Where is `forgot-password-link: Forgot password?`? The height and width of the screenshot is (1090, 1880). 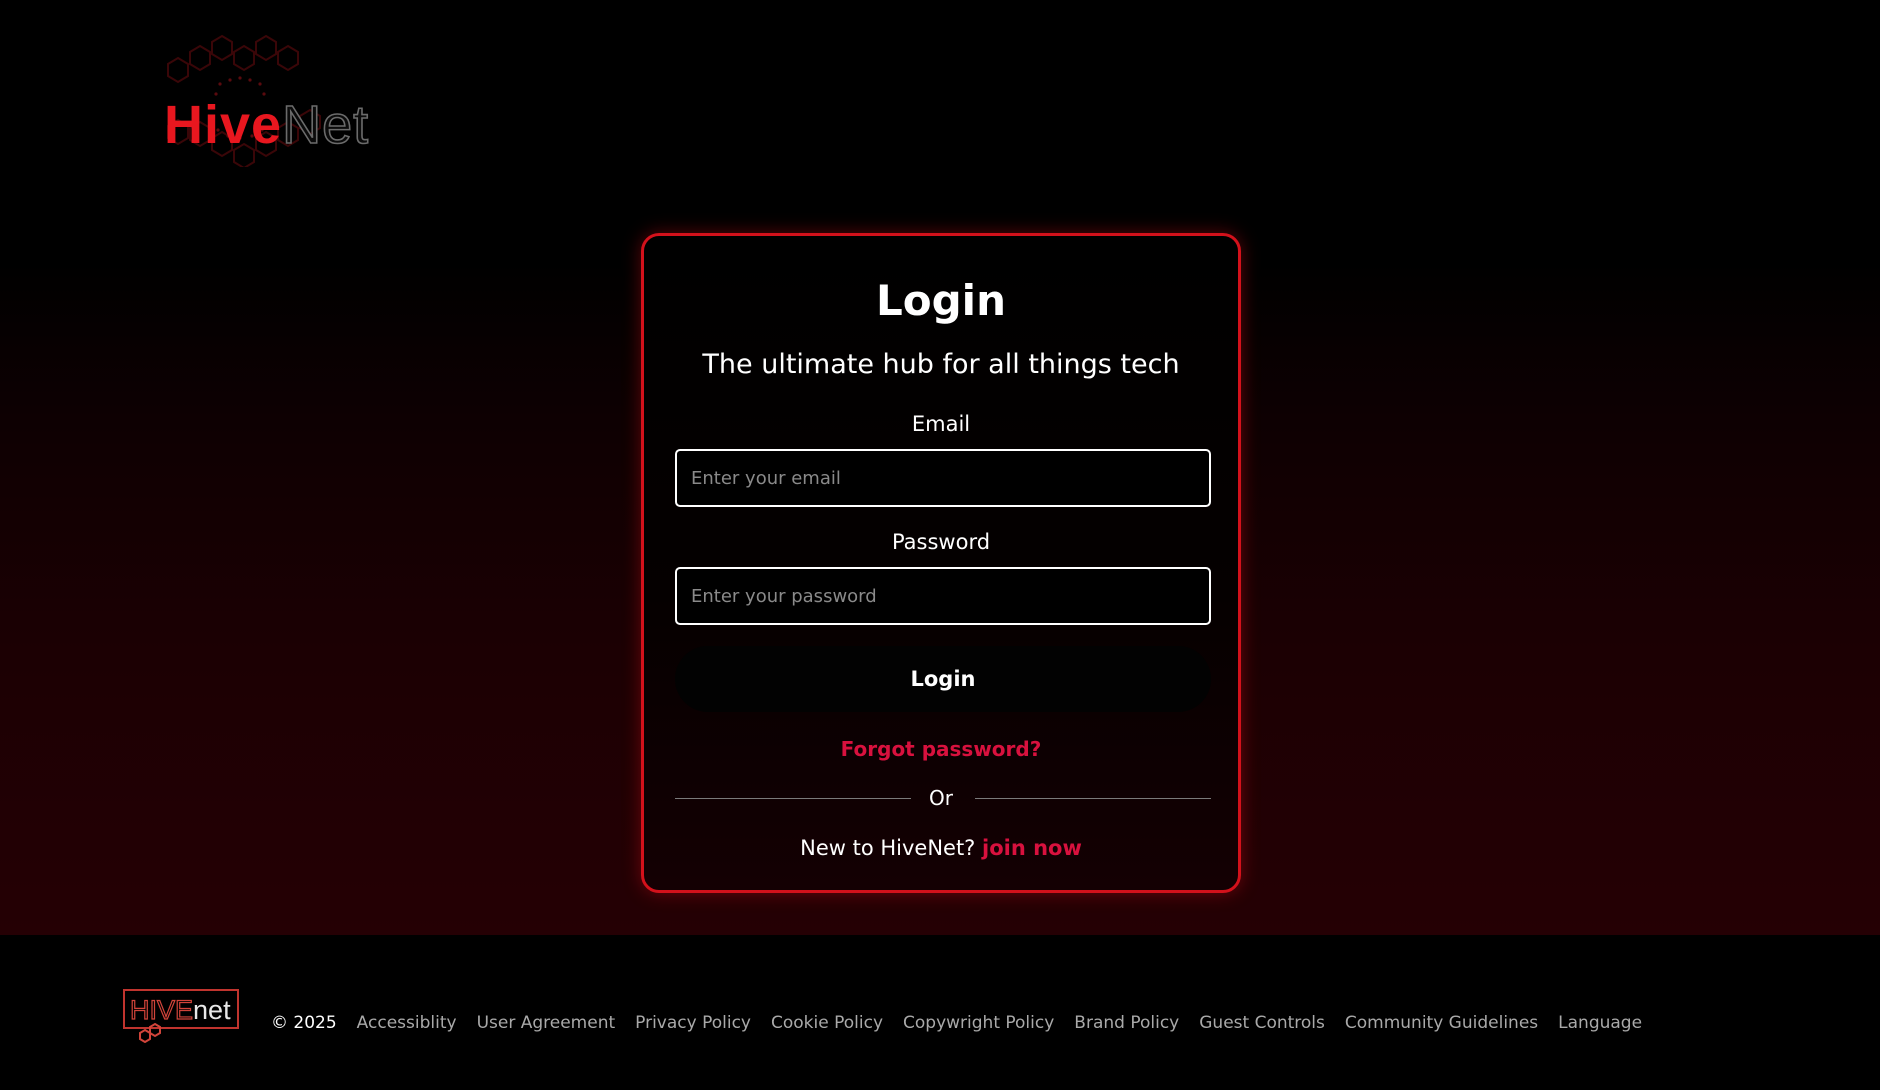 forgot-password-link: Forgot password? is located at coordinates (941, 749).